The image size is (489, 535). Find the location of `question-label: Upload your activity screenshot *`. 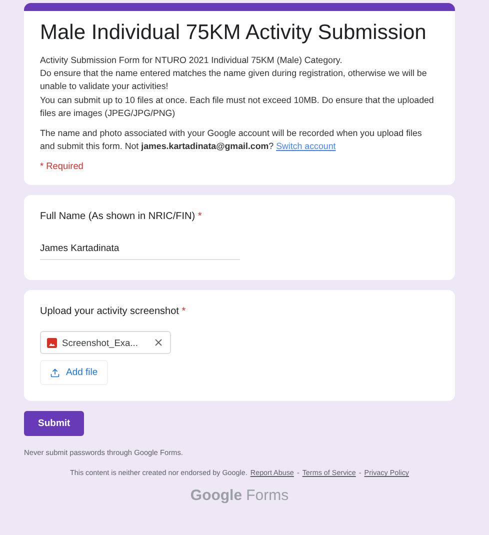

question-label: Upload your activity screenshot * is located at coordinates (113, 312).